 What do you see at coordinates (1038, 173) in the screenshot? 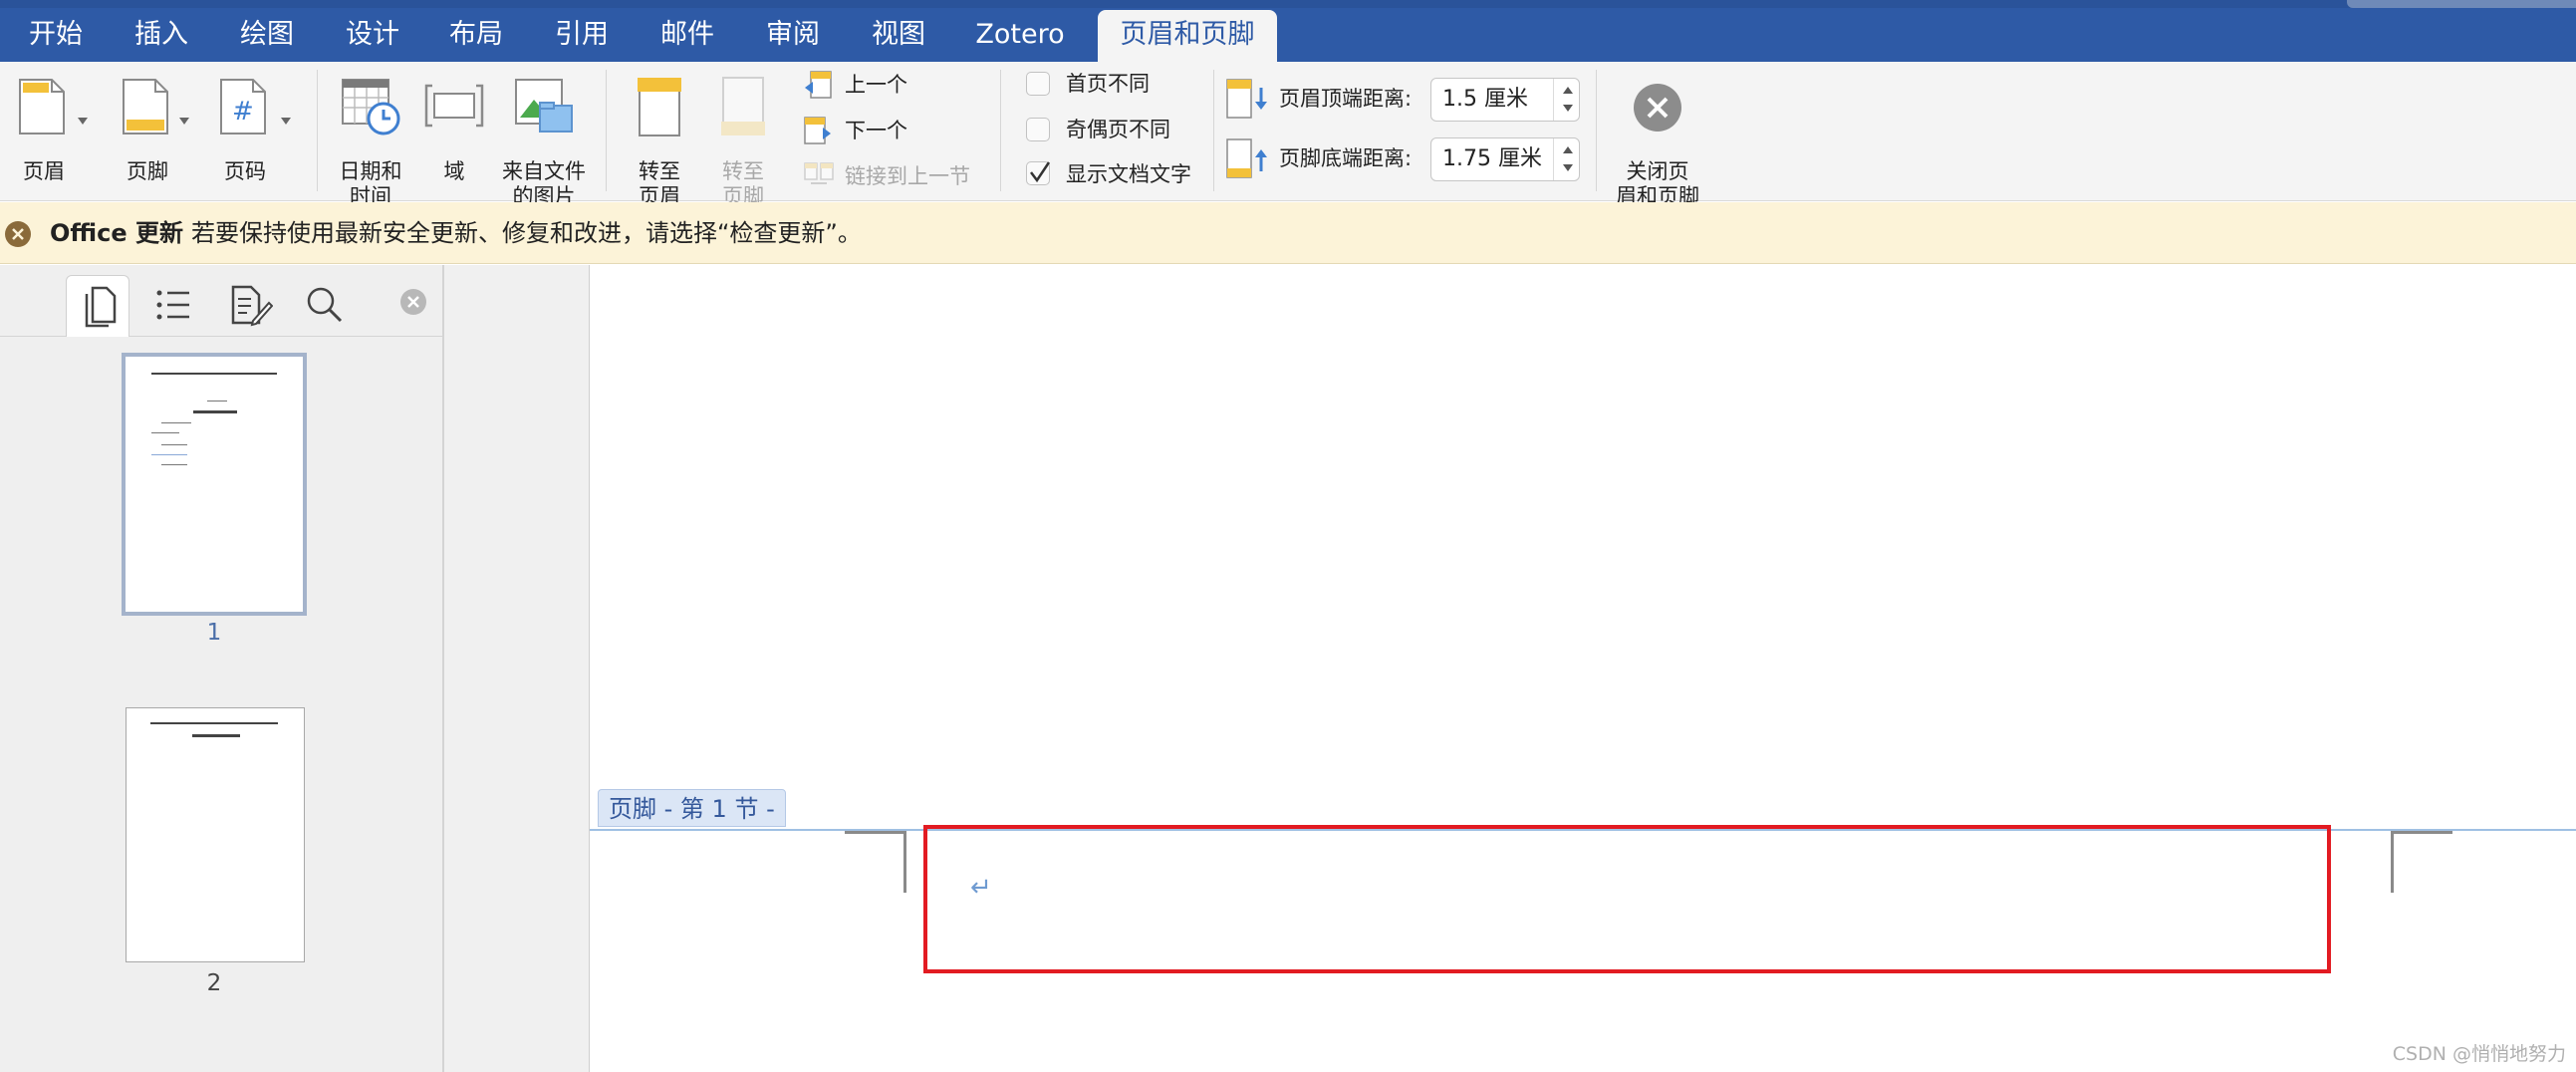
I see `show-document-text-checkbox` at bounding box center [1038, 173].